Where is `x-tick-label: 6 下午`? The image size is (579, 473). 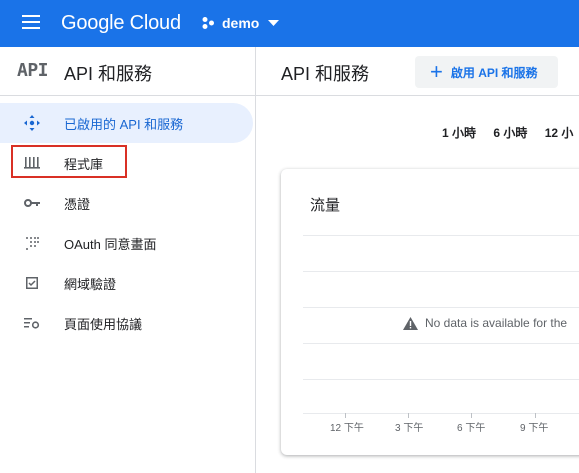
x-tick-label: 6 下午 is located at coordinates (471, 428).